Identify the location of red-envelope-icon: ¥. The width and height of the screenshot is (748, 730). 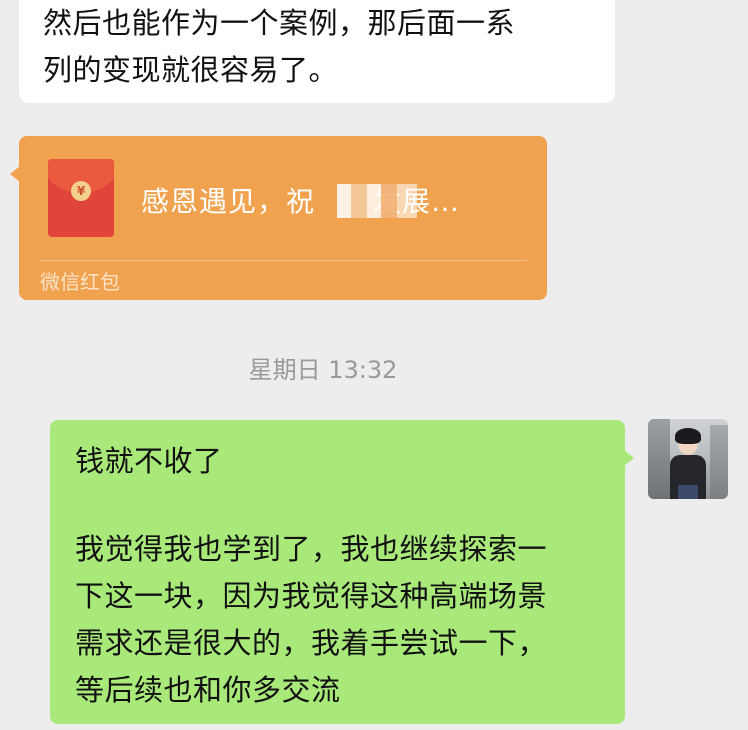
(81, 198).